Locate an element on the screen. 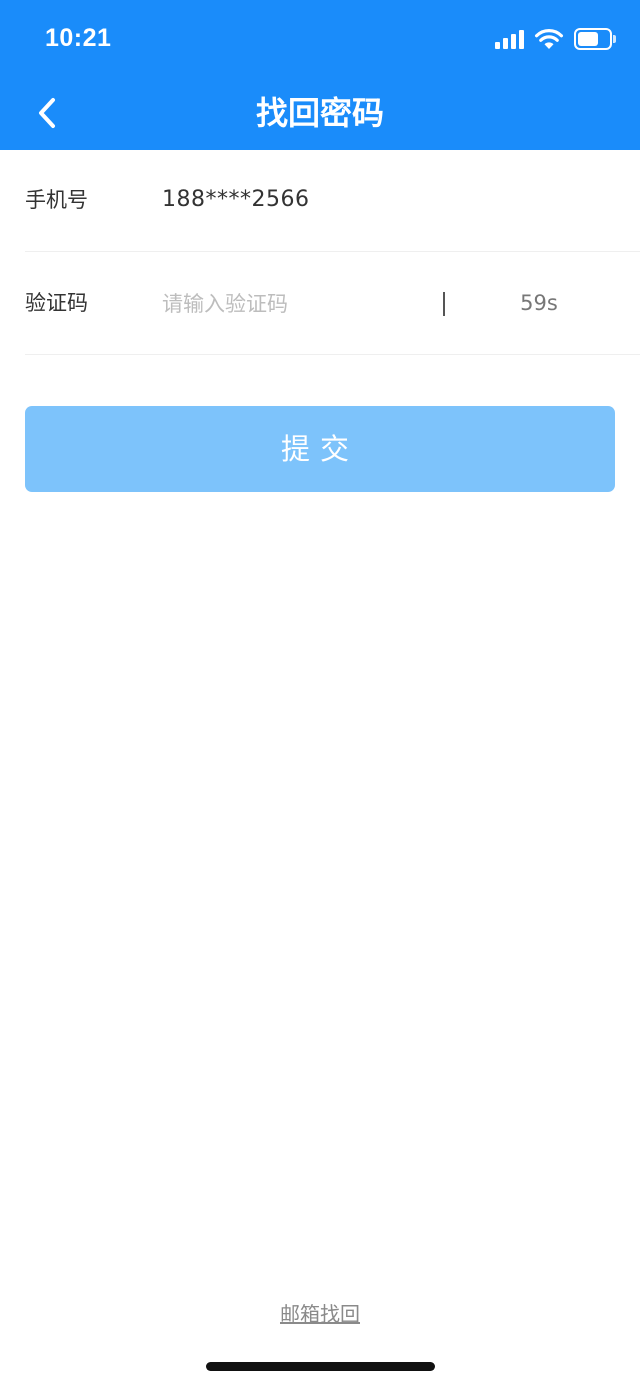 Image resolution: width=640 pixels, height=1386 pixels. signal-icon is located at coordinates (509, 39).